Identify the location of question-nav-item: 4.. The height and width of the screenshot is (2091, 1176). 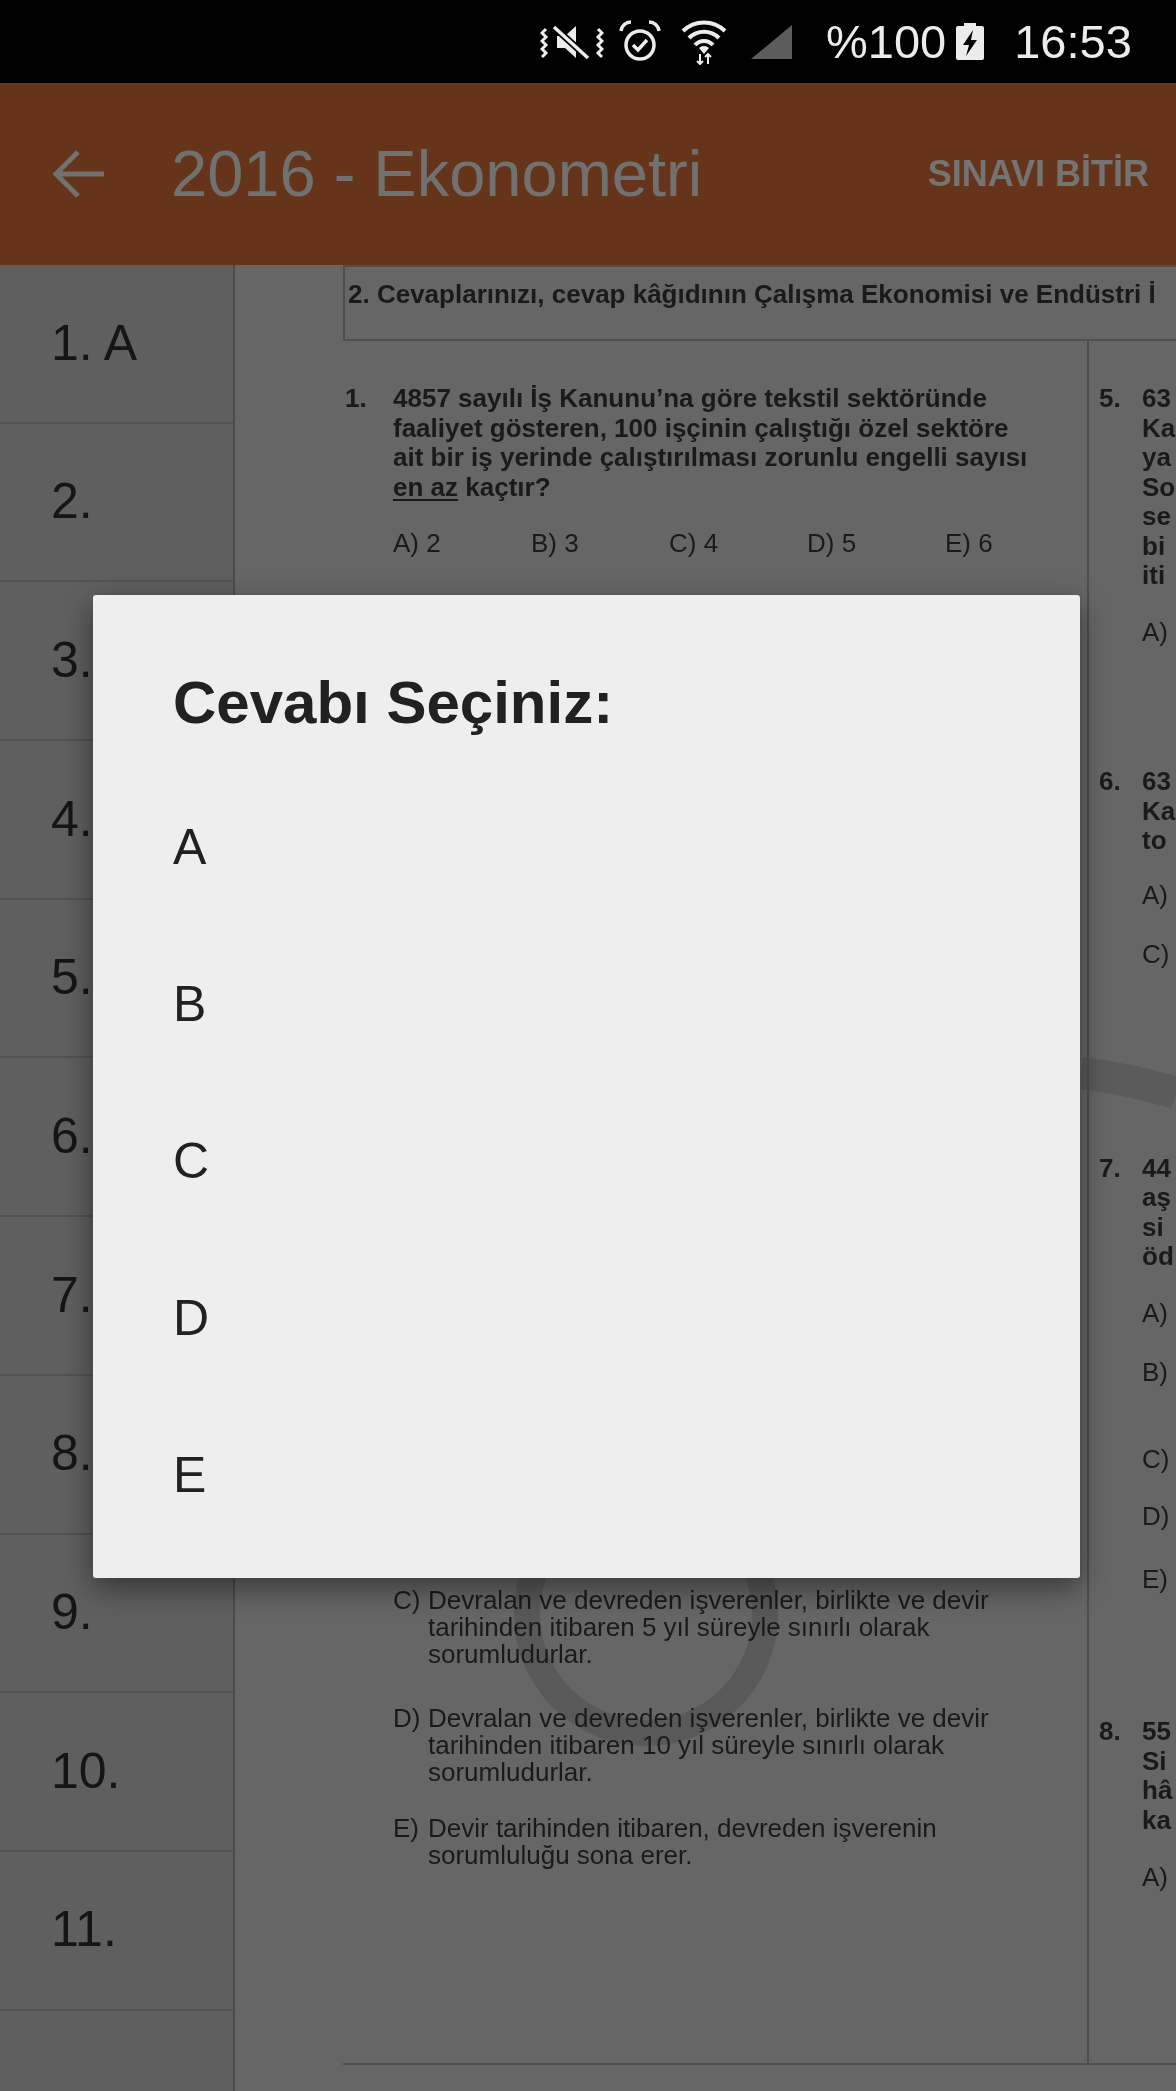
(72, 819).